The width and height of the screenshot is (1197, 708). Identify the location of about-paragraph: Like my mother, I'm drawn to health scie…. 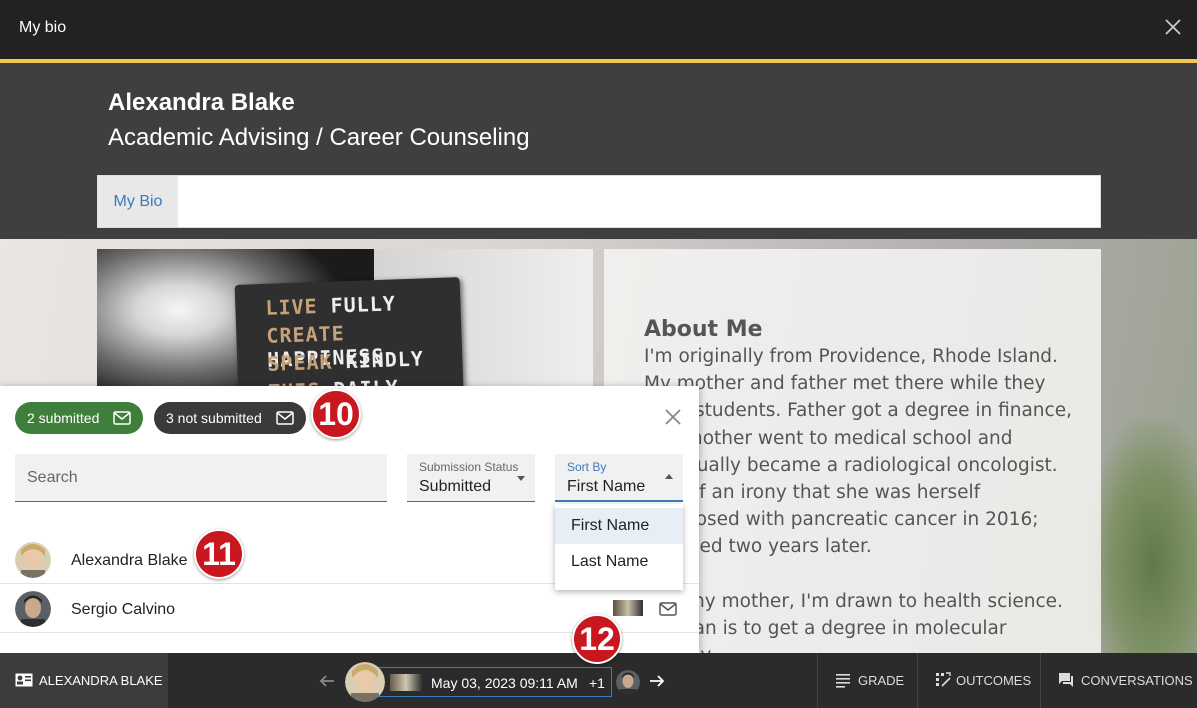
(853, 621).